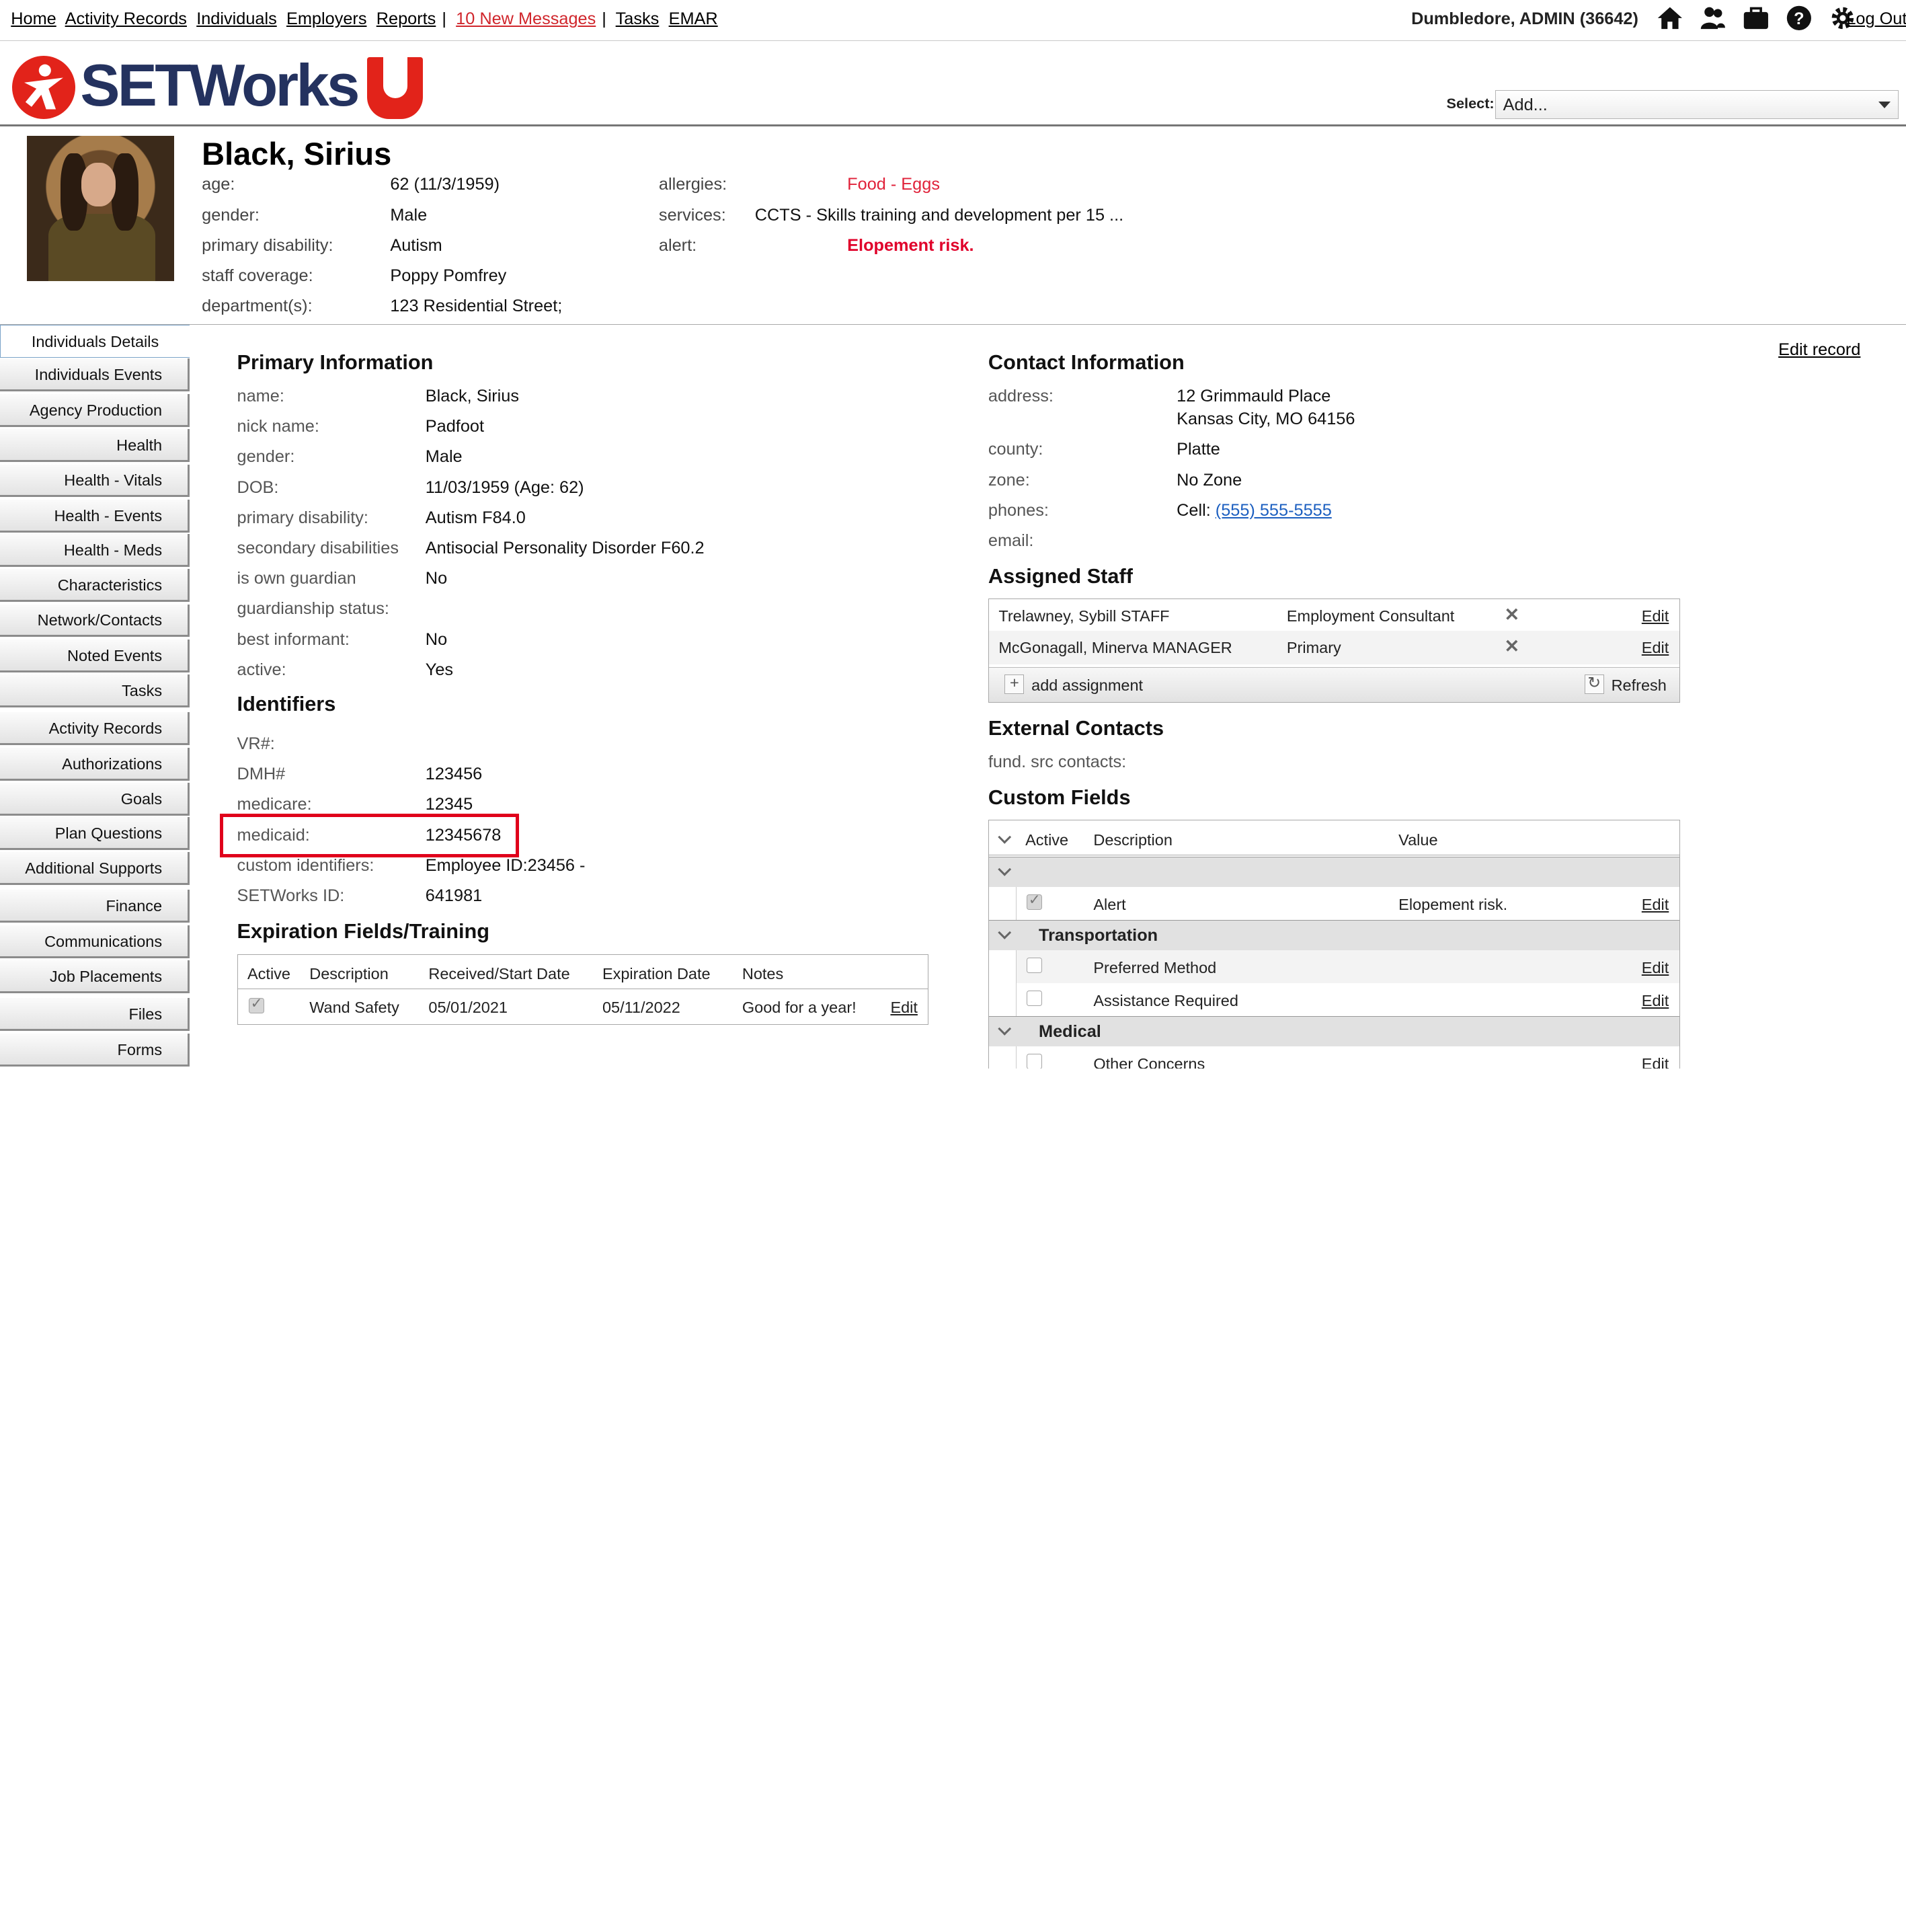 This screenshot has height=1932, width=1906. Describe the element at coordinates (505, 865) in the screenshot. I see `field-custom-identifiers: Employee ID:23456 -` at that location.